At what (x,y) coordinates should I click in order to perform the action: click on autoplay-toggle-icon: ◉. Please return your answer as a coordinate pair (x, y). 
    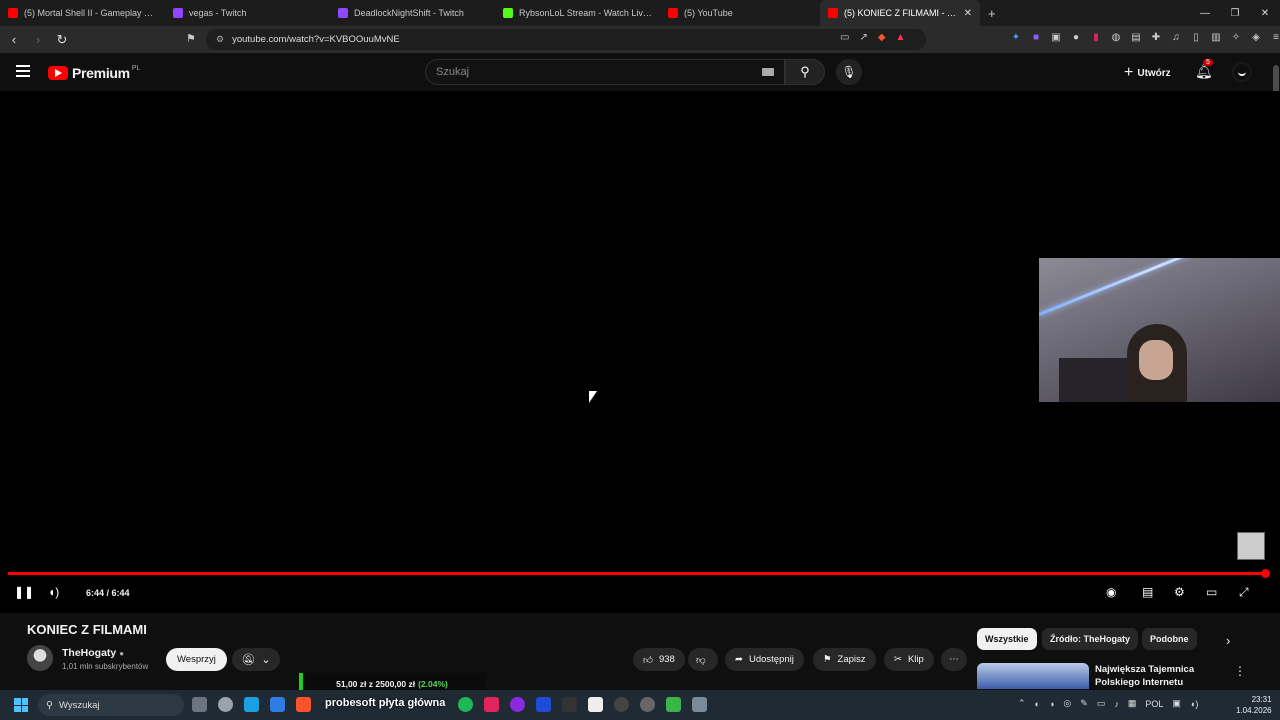
    Looking at the image, I should click on (1111, 592).